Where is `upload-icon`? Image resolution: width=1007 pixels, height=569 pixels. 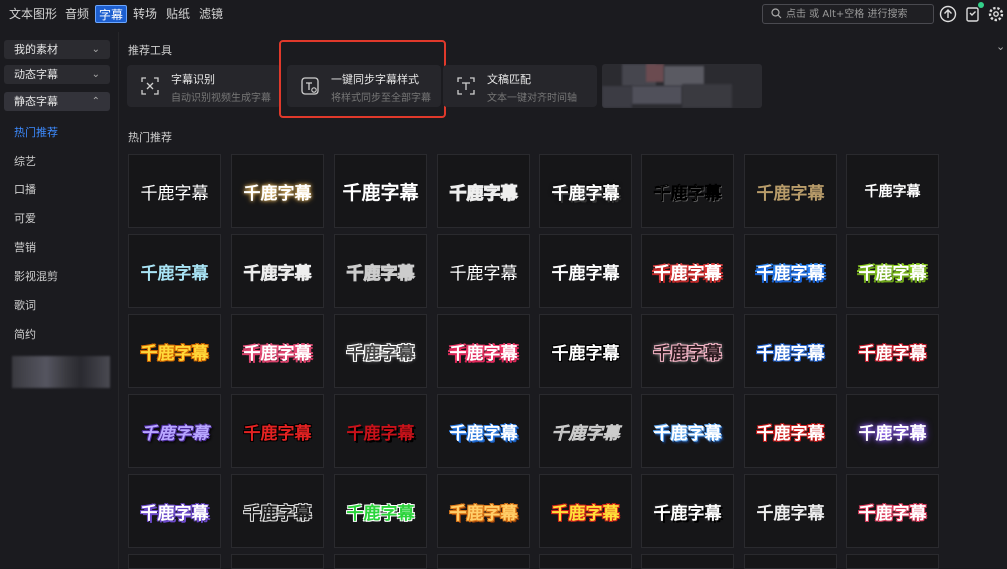 upload-icon is located at coordinates (948, 14).